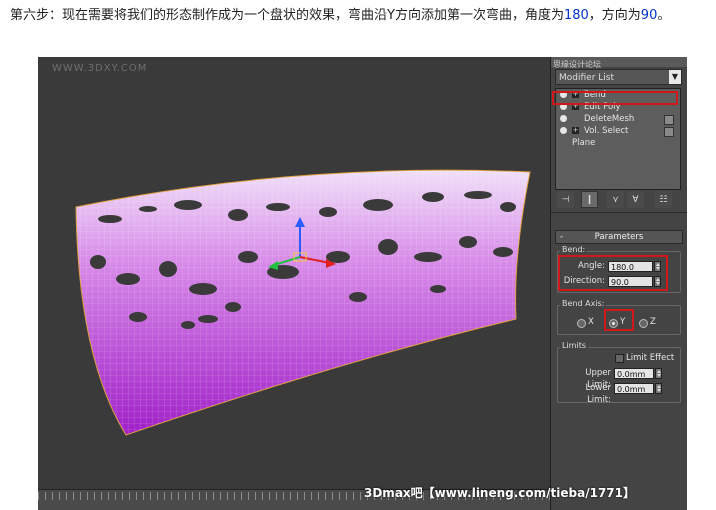 This screenshot has height=510, width=716. Describe the element at coordinates (562, 237) in the screenshot. I see `collapse-icon: -` at that location.